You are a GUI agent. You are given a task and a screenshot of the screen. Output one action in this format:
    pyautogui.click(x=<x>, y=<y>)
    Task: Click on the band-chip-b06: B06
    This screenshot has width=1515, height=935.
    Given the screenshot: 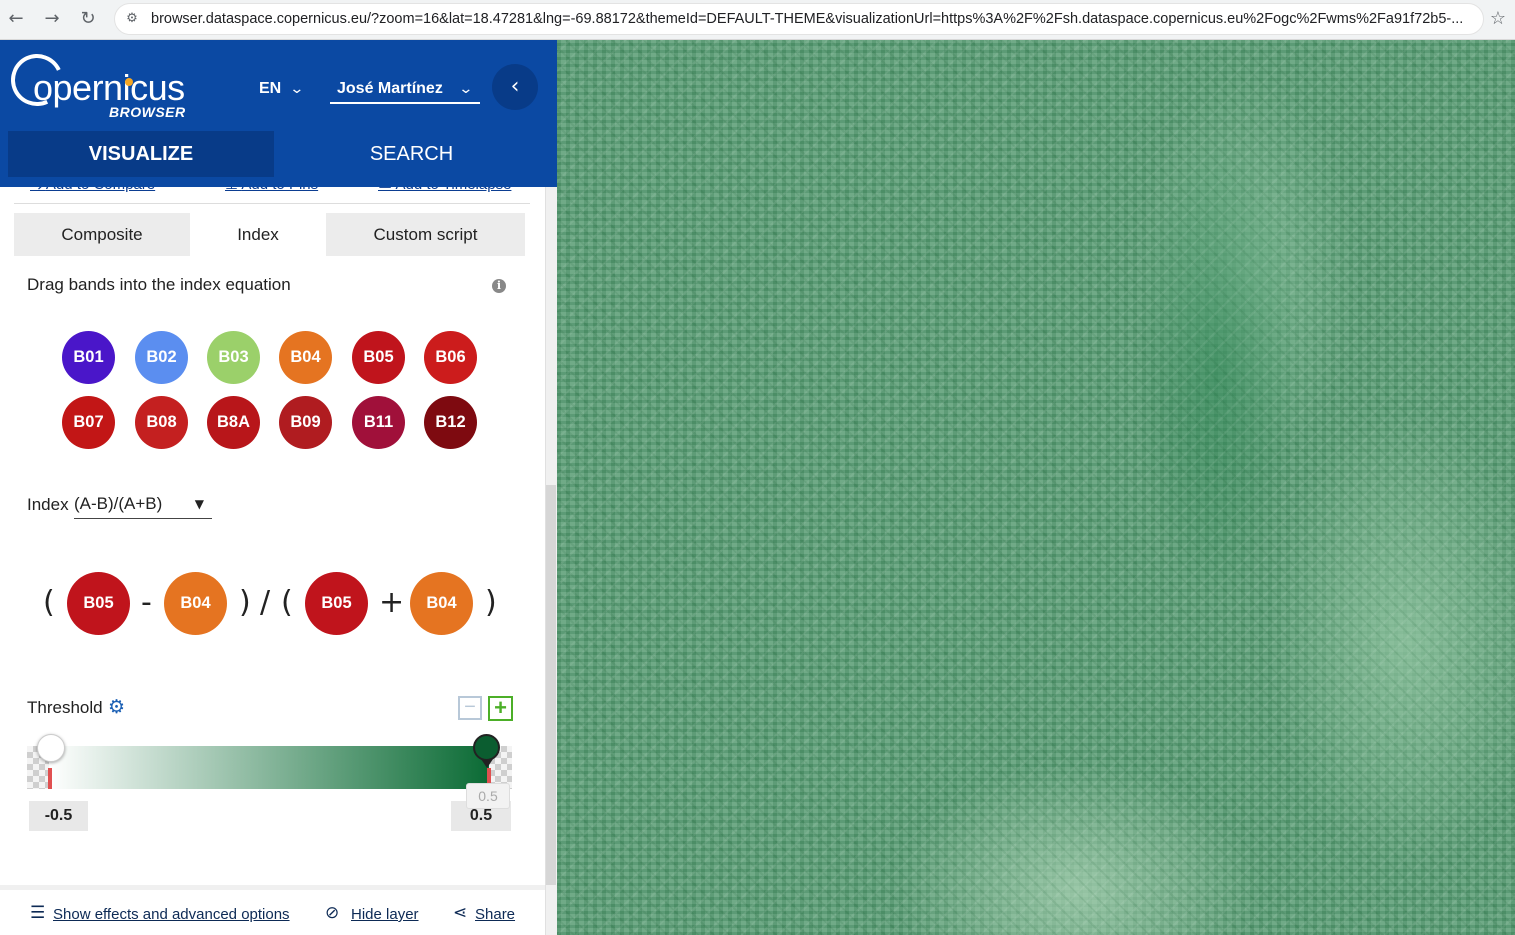 What is the action you would take?
    pyautogui.click(x=450, y=357)
    